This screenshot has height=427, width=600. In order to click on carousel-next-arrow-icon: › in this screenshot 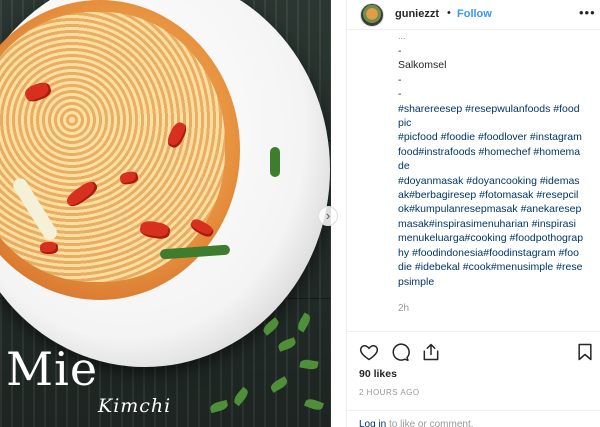, I will do `click(328, 216)`.